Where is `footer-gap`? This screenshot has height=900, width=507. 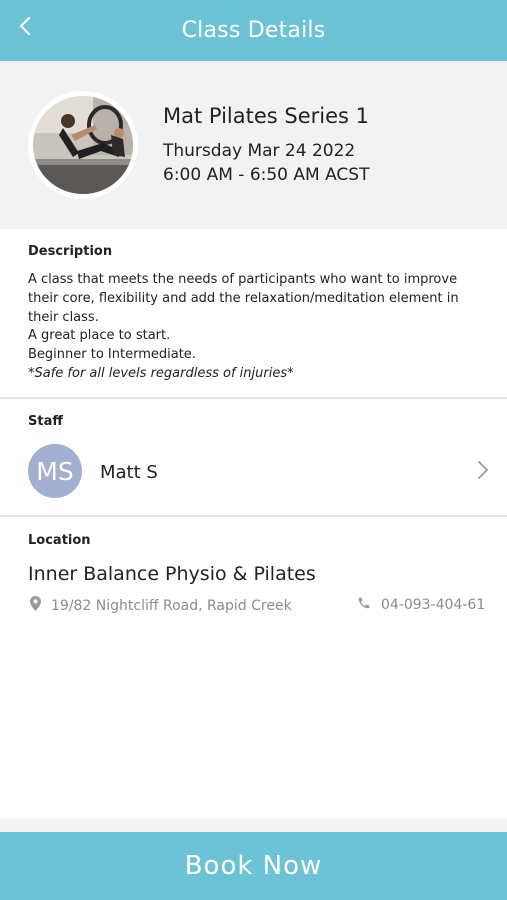 footer-gap is located at coordinates (253, 825).